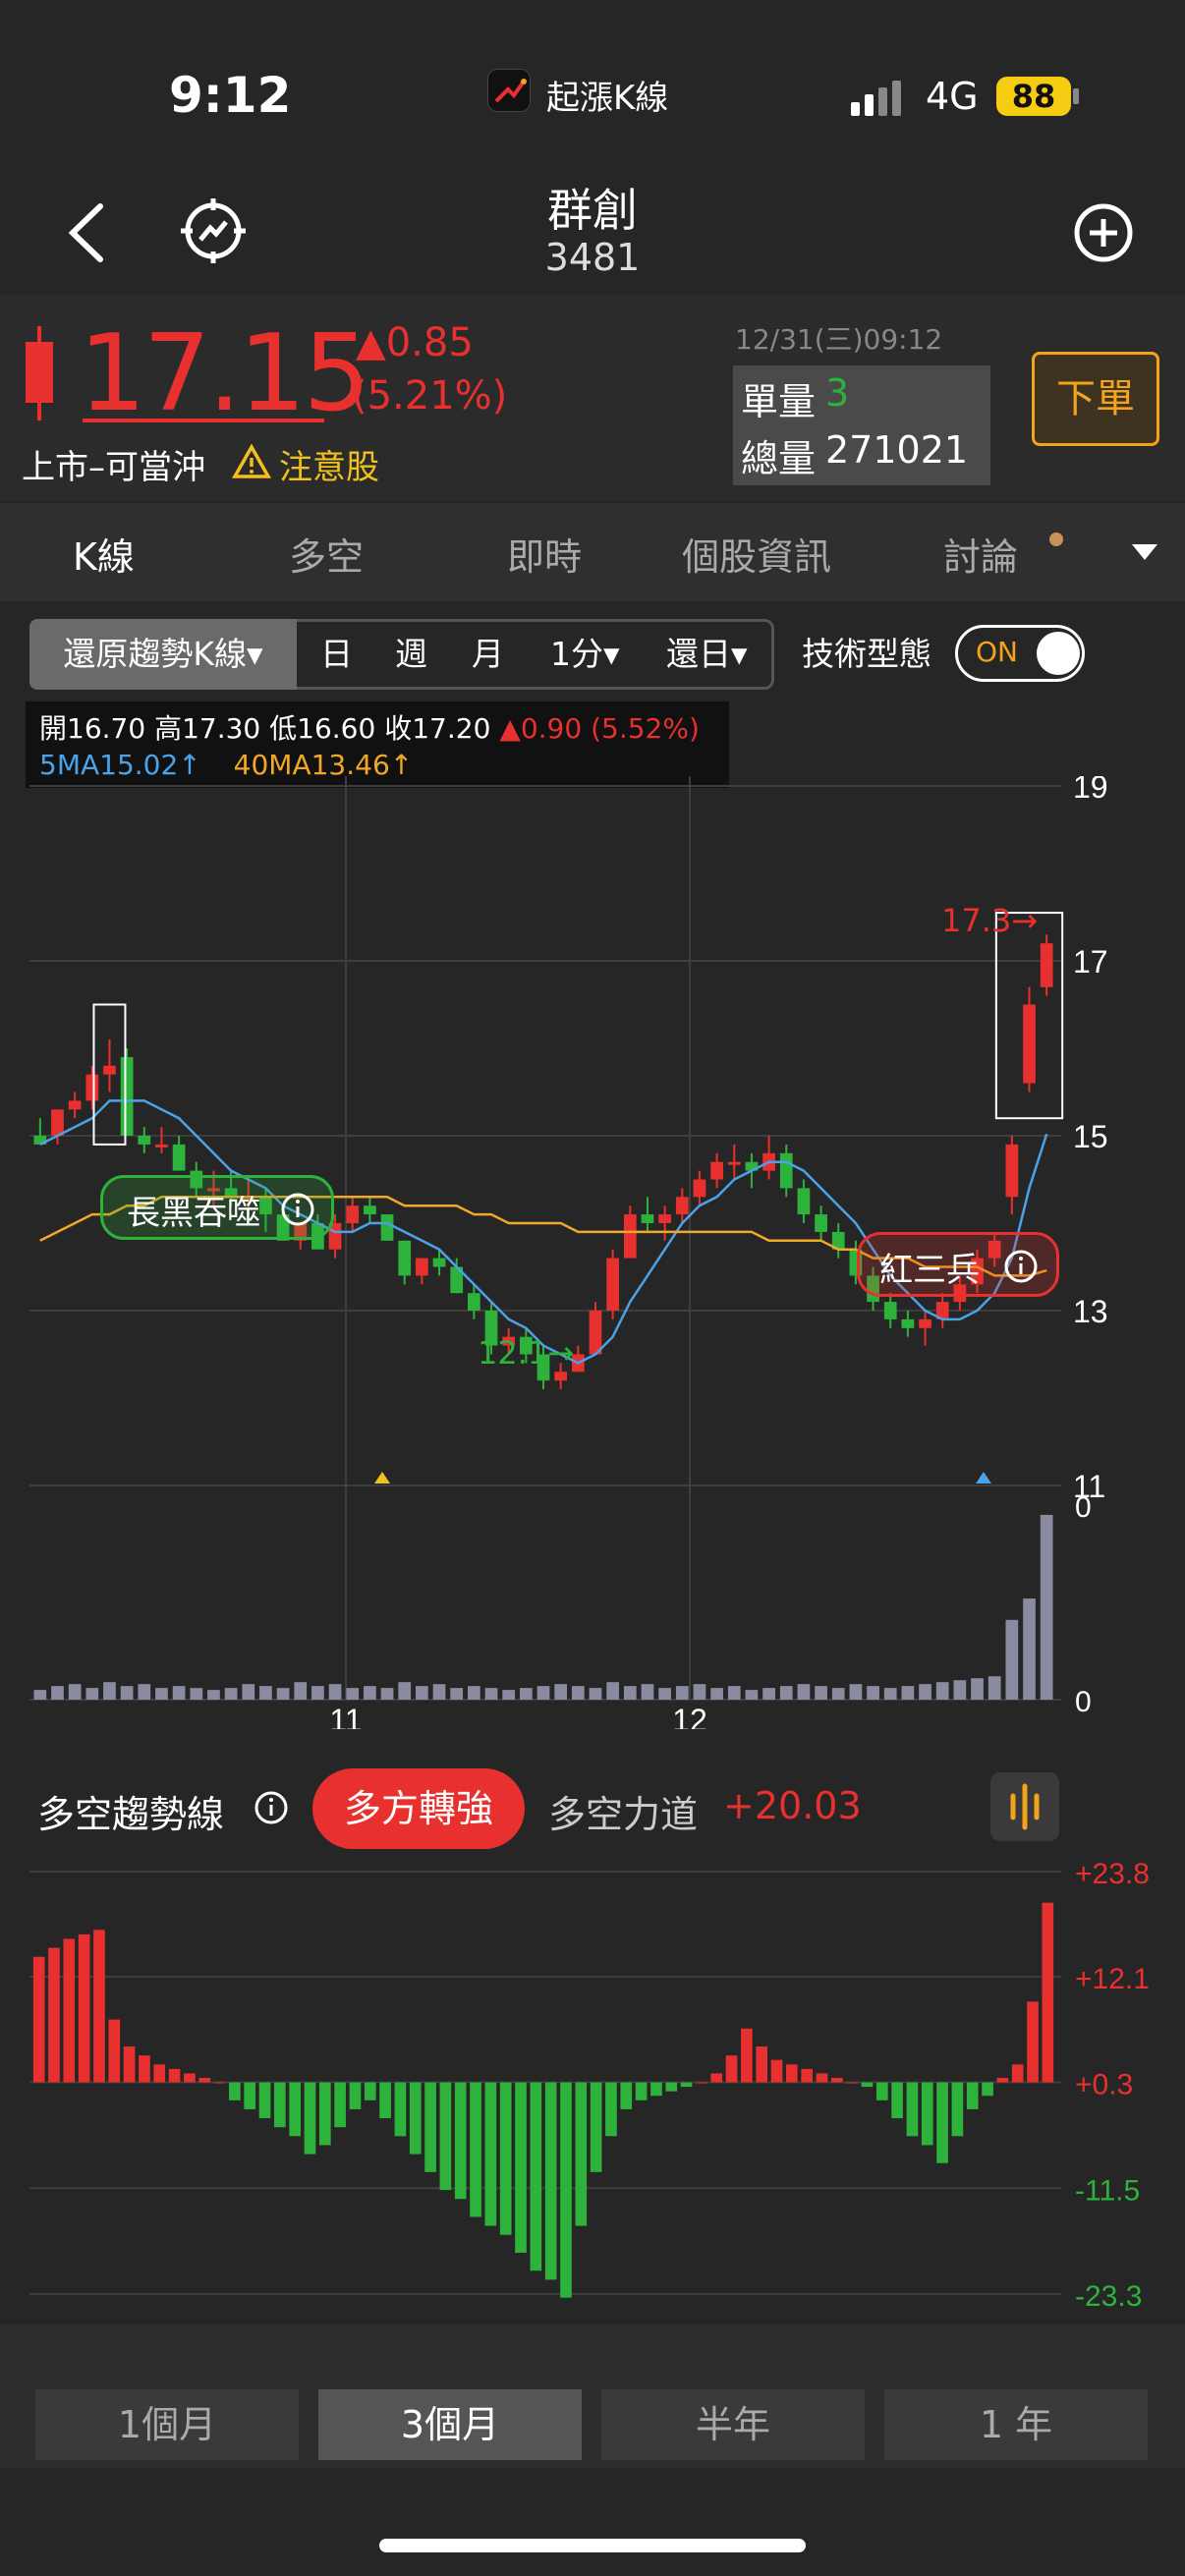  I want to click on signal-triangle-icon, so click(984, 1478).